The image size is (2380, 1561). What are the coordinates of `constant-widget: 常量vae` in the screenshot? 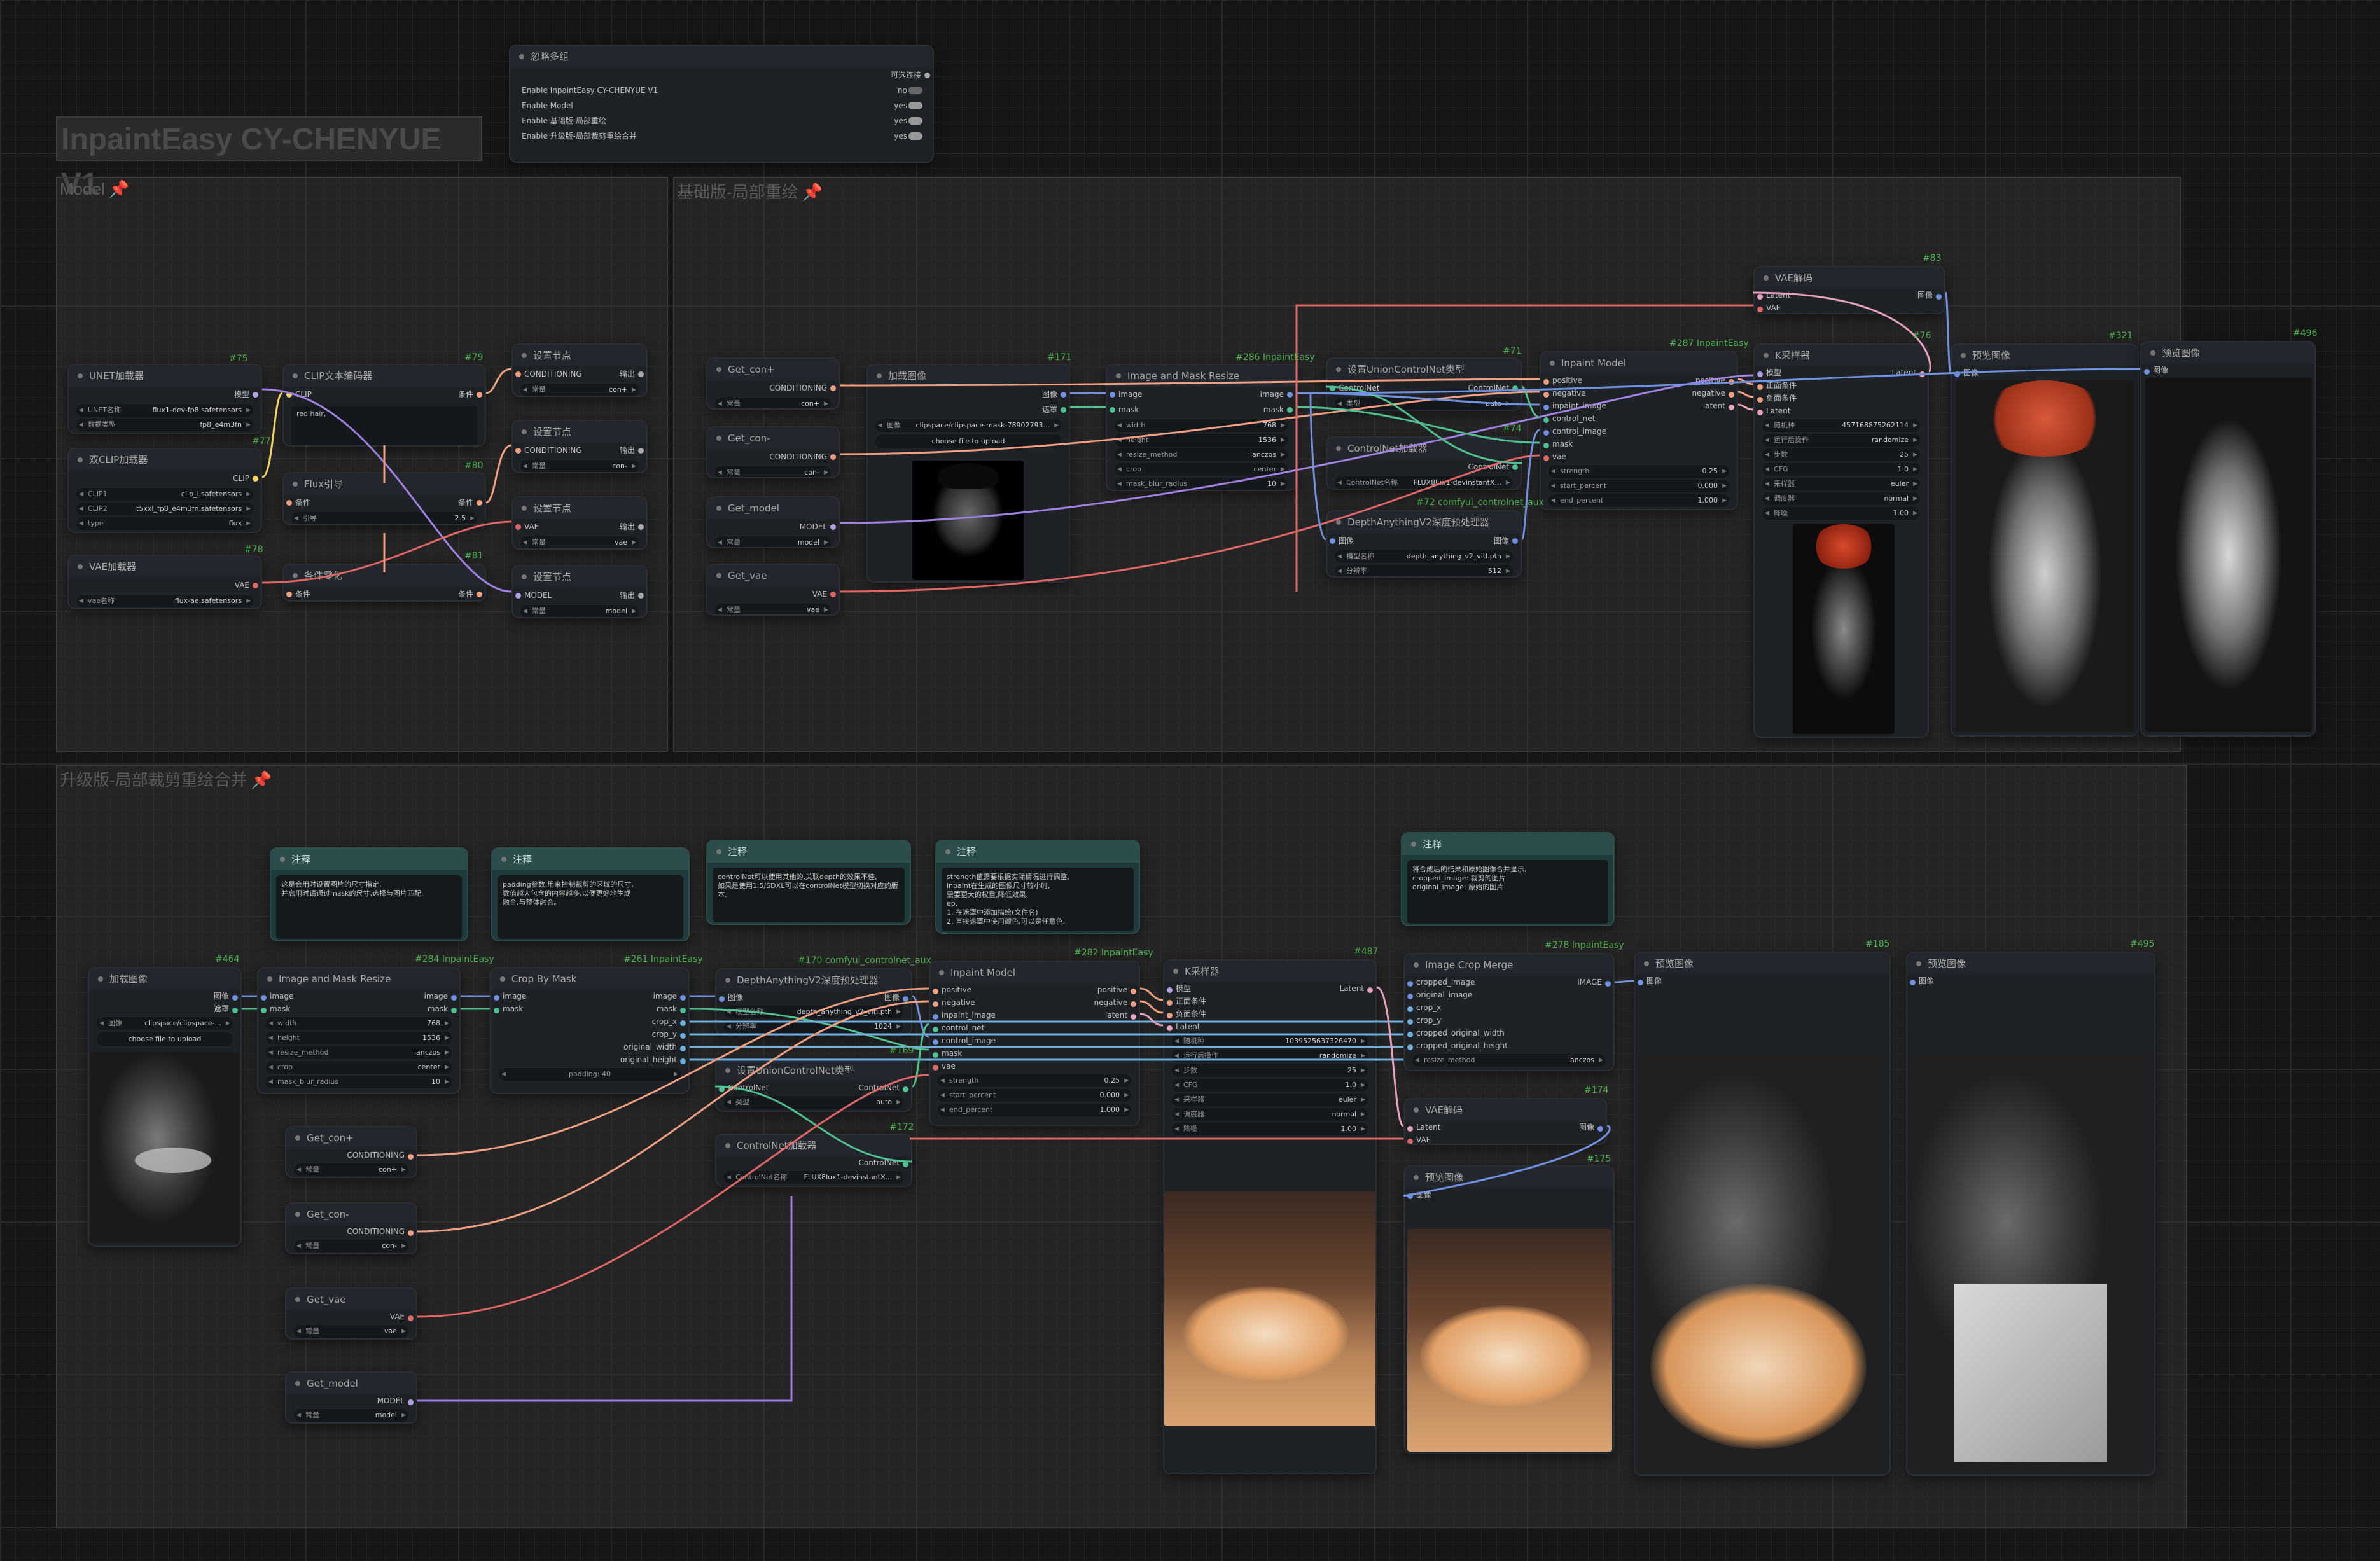 It's located at (579, 542).